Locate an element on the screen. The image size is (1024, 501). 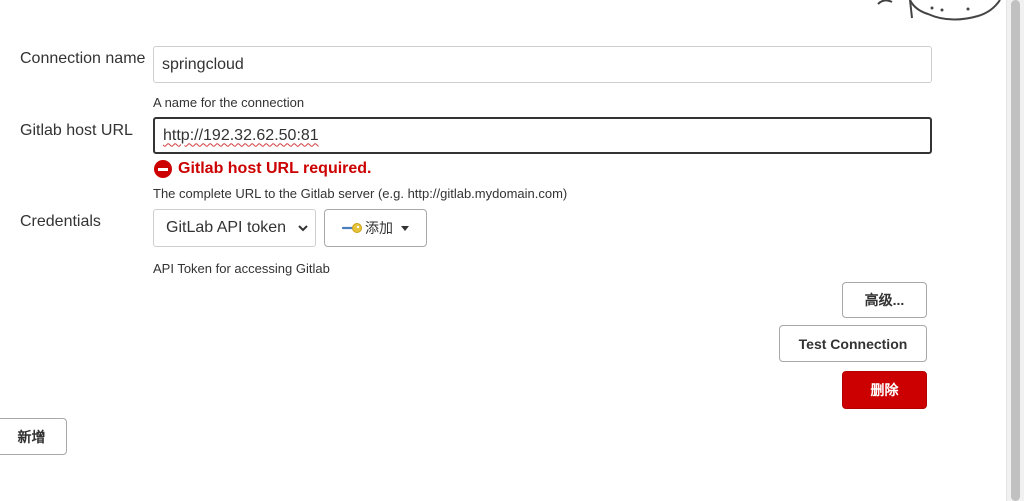
credentials-selected-value: GitLab API token is located at coordinates (226, 227).